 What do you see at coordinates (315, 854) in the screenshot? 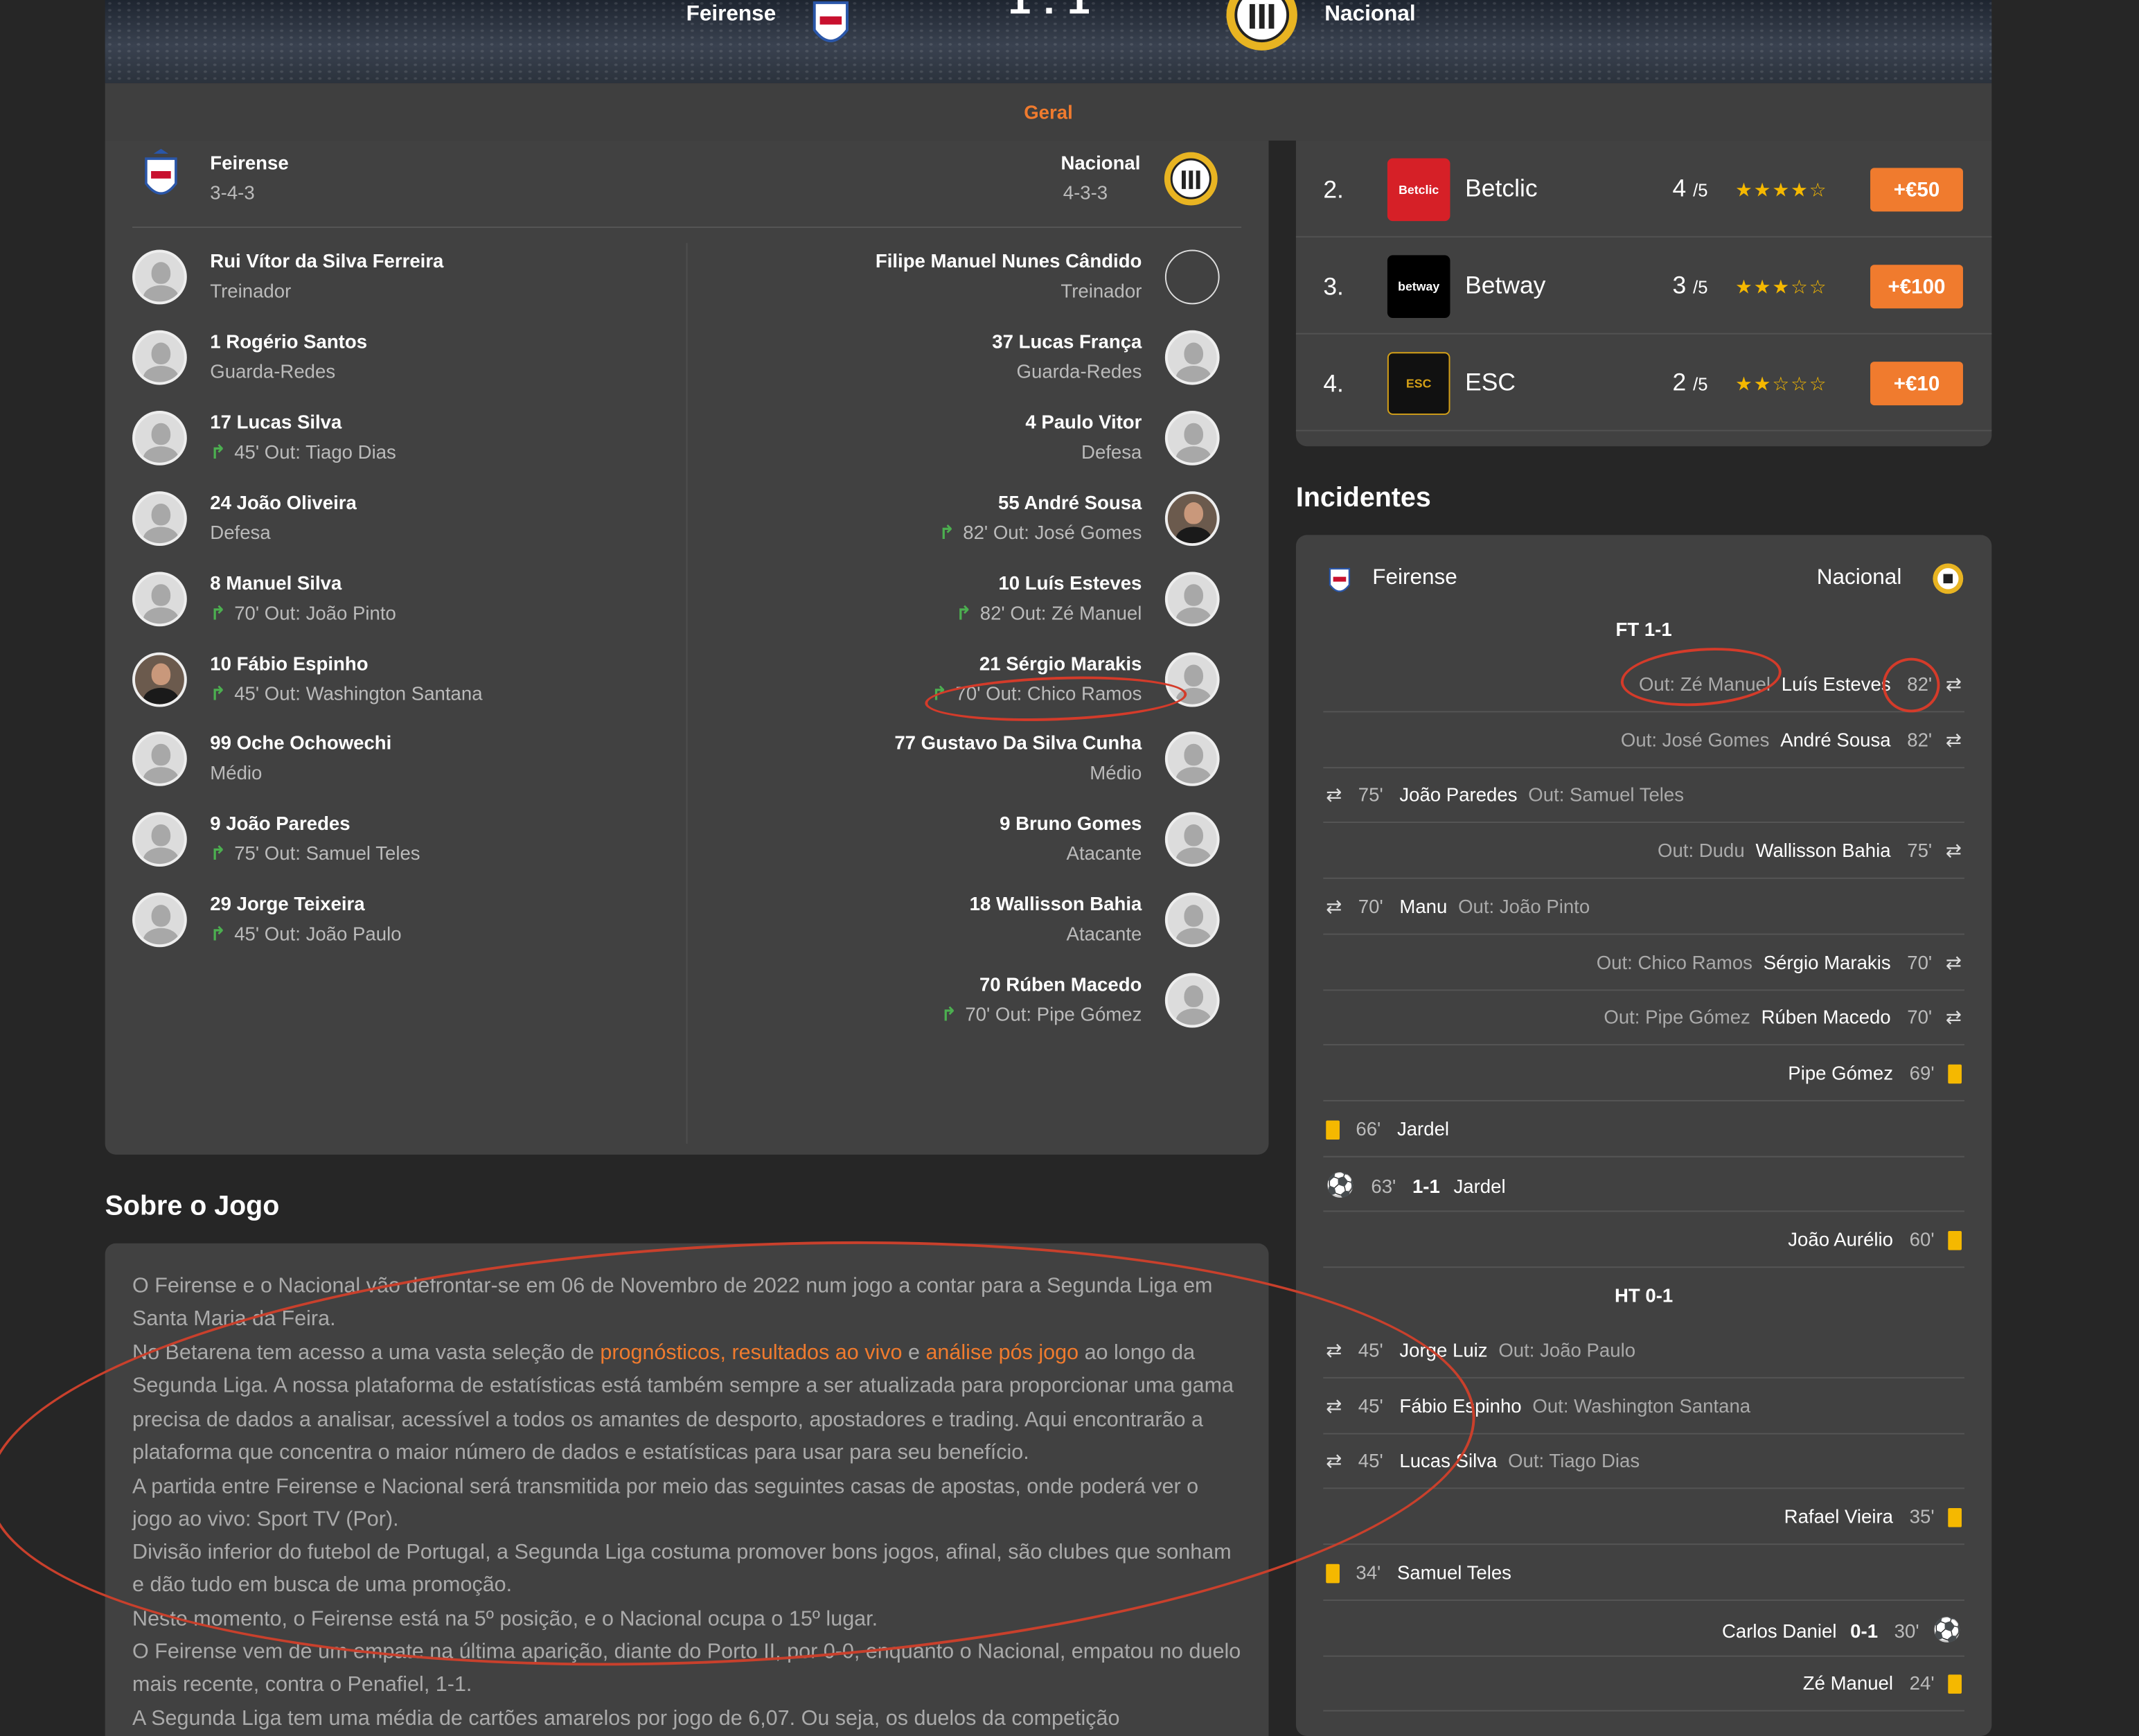
I see `player-detail: ↱ 75' Out: Samuel Teles` at bounding box center [315, 854].